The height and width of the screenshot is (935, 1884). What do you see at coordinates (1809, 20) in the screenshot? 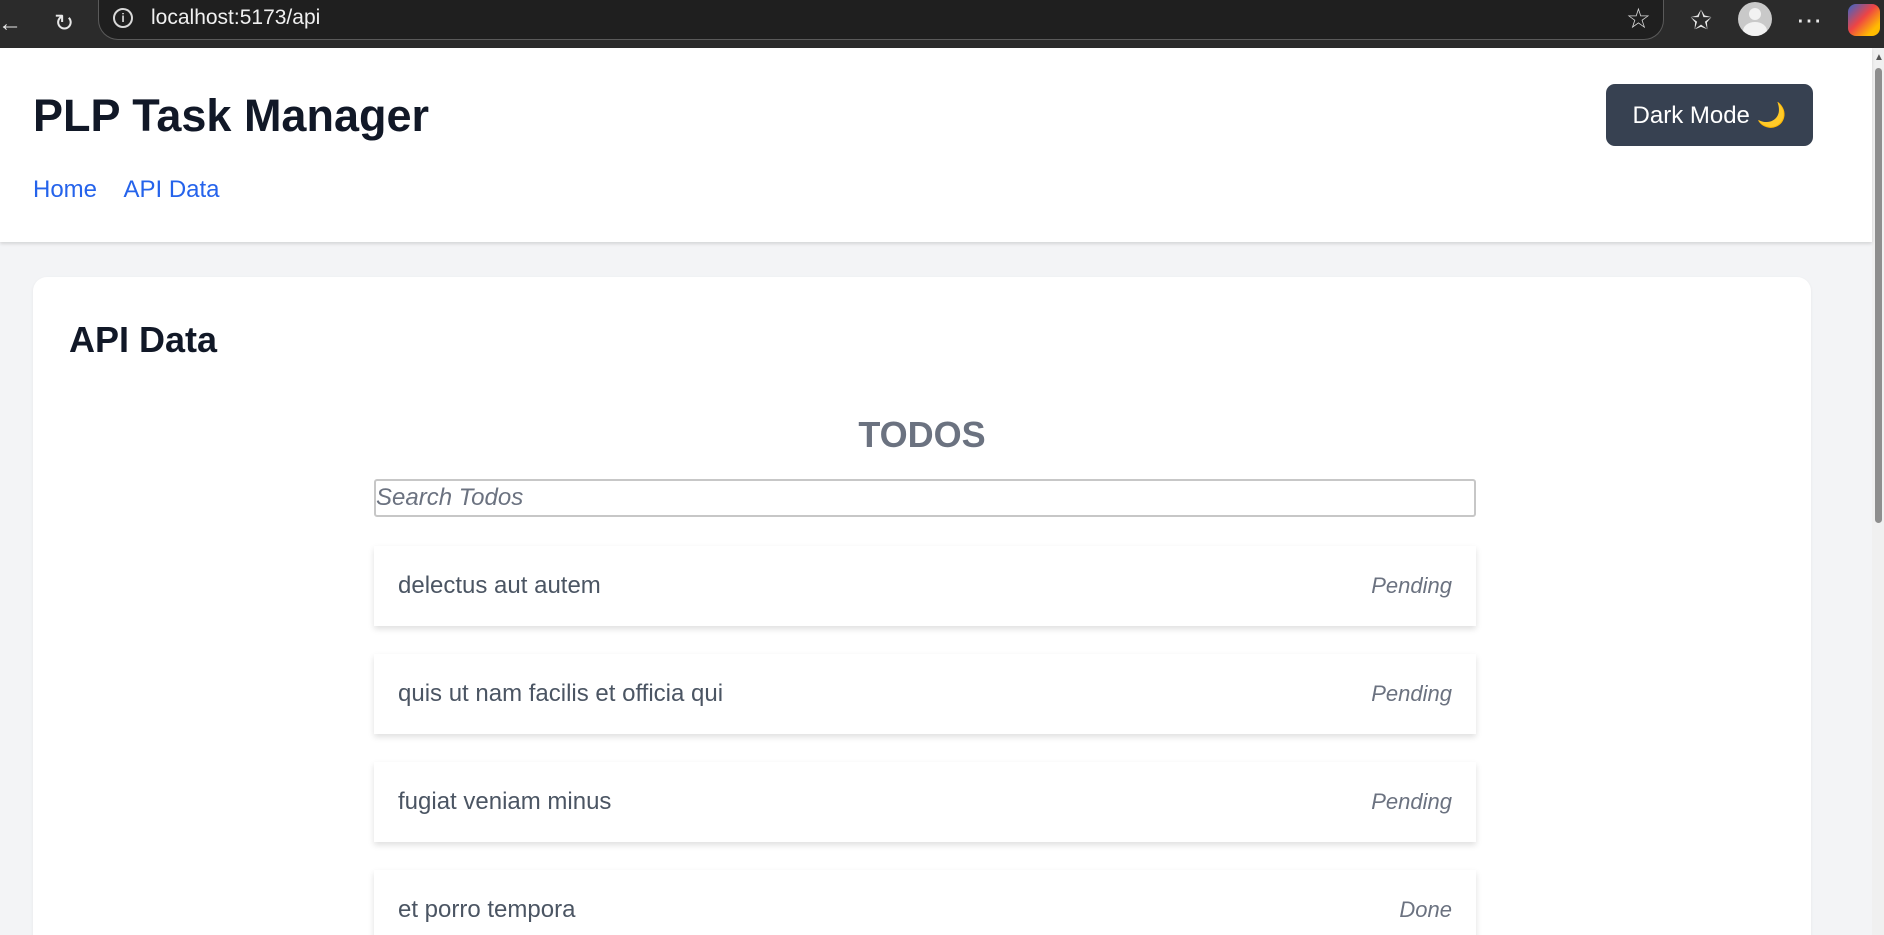
I see `more-icon: ⋯` at bounding box center [1809, 20].